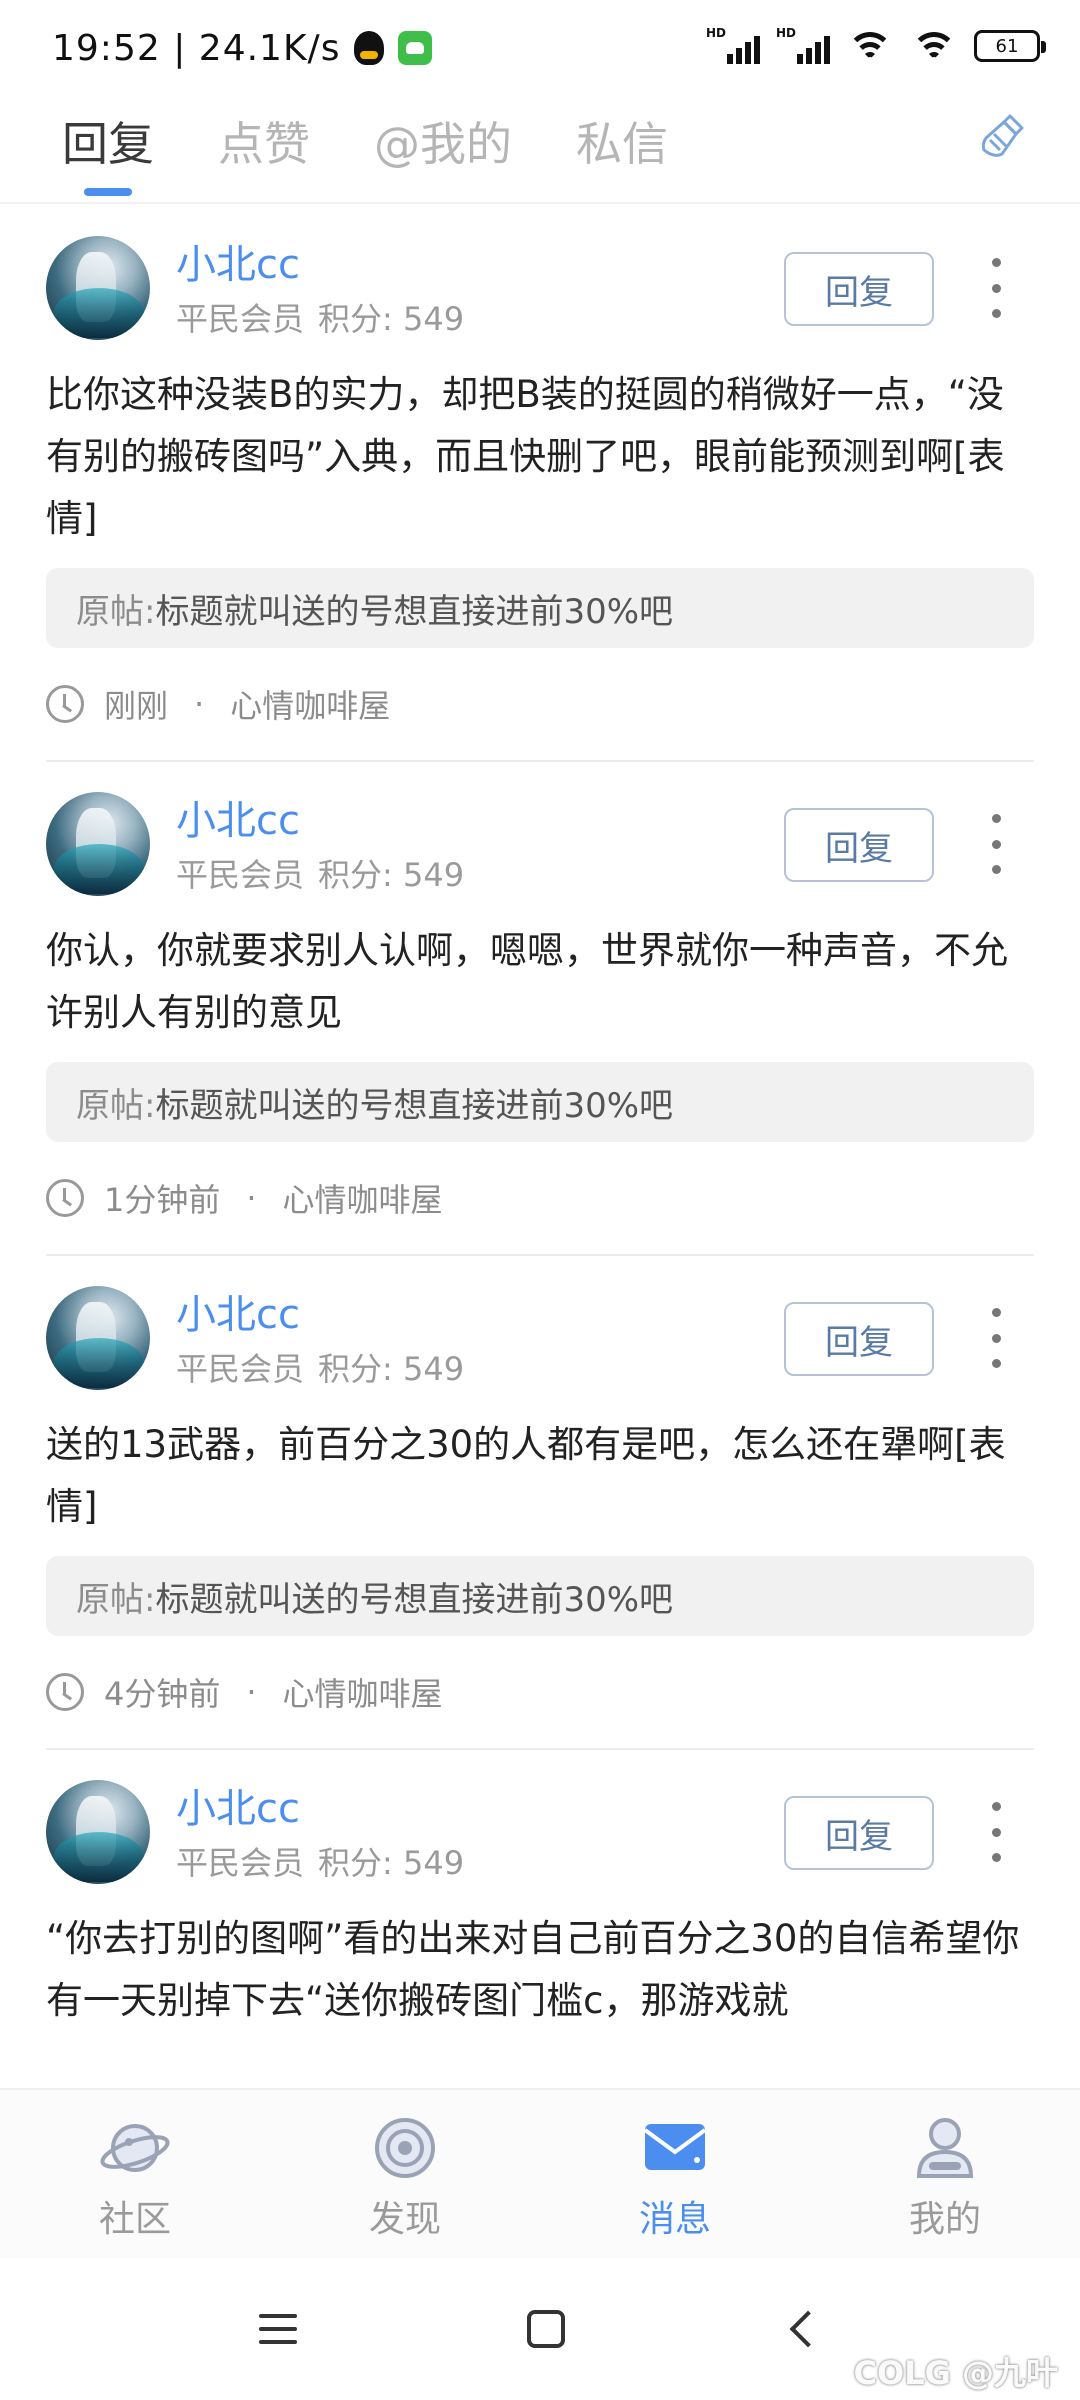  What do you see at coordinates (404, 2219) in the screenshot?
I see `nav-label: 发现` at bounding box center [404, 2219].